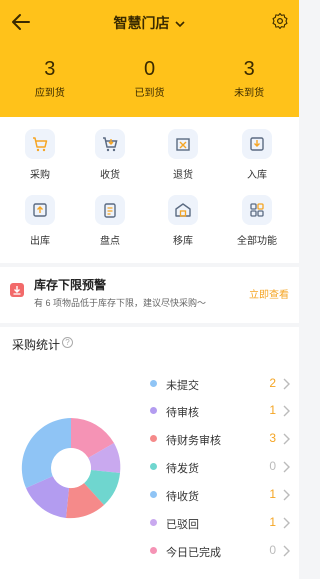  What do you see at coordinates (257, 175) in the screenshot?
I see `function-label: 入库` at bounding box center [257, 175].